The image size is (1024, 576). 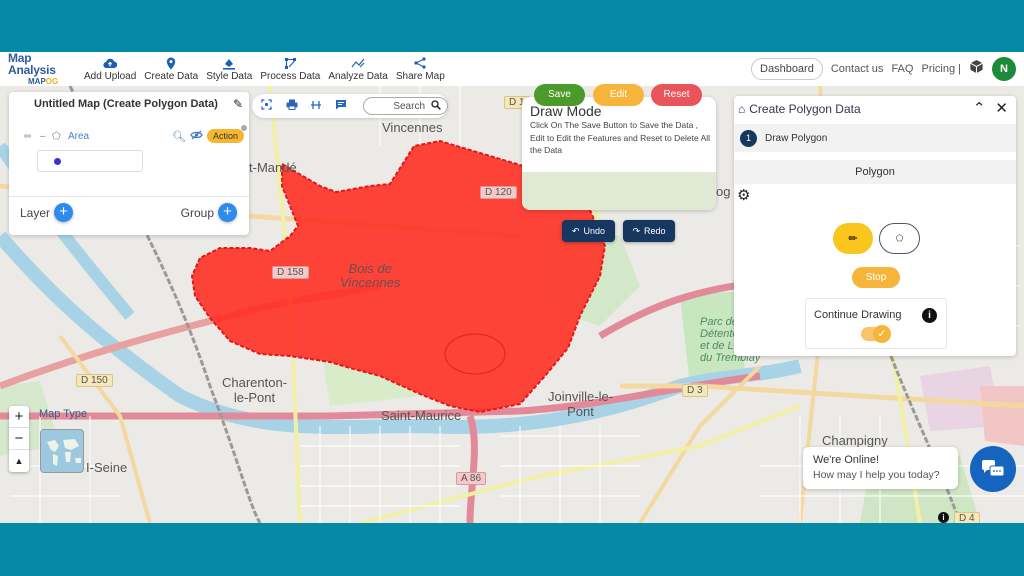 I want to click on visibility-off-icon, so click(x=196, y=136).